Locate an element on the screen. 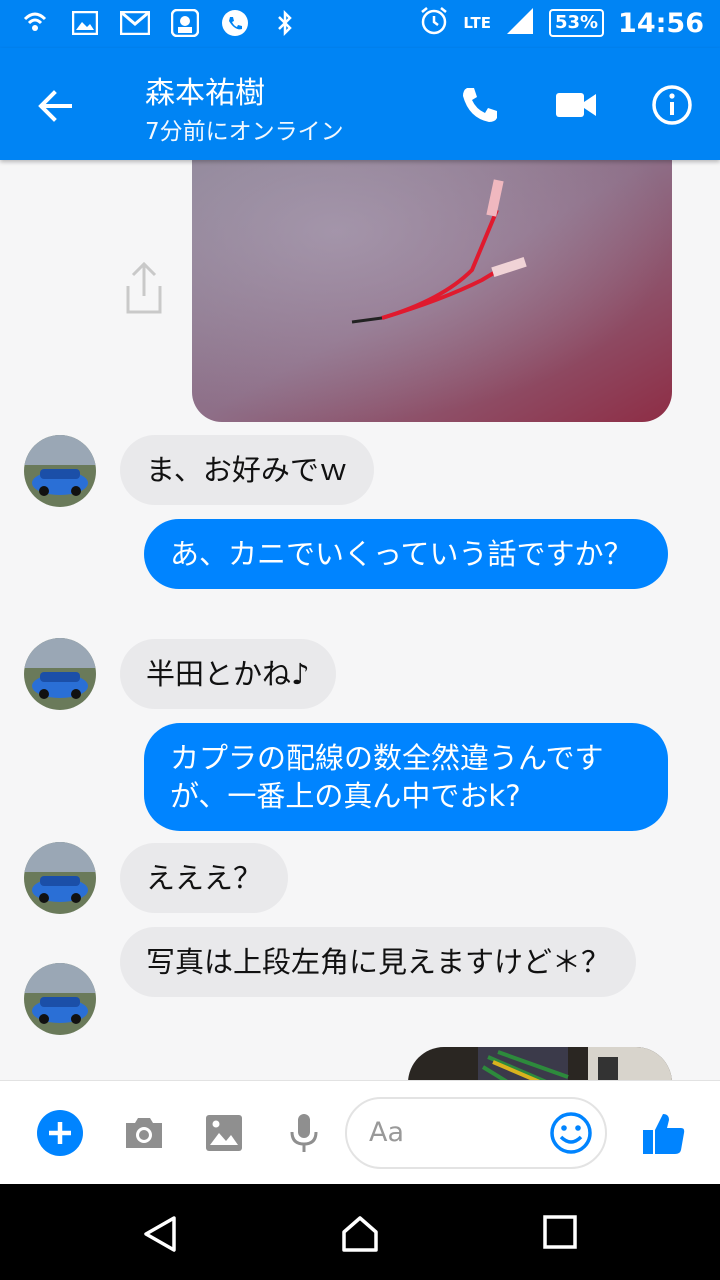 This screenshot has width=720, height=1280. battery-indicator: 53% is located at coordinates (576, 23).